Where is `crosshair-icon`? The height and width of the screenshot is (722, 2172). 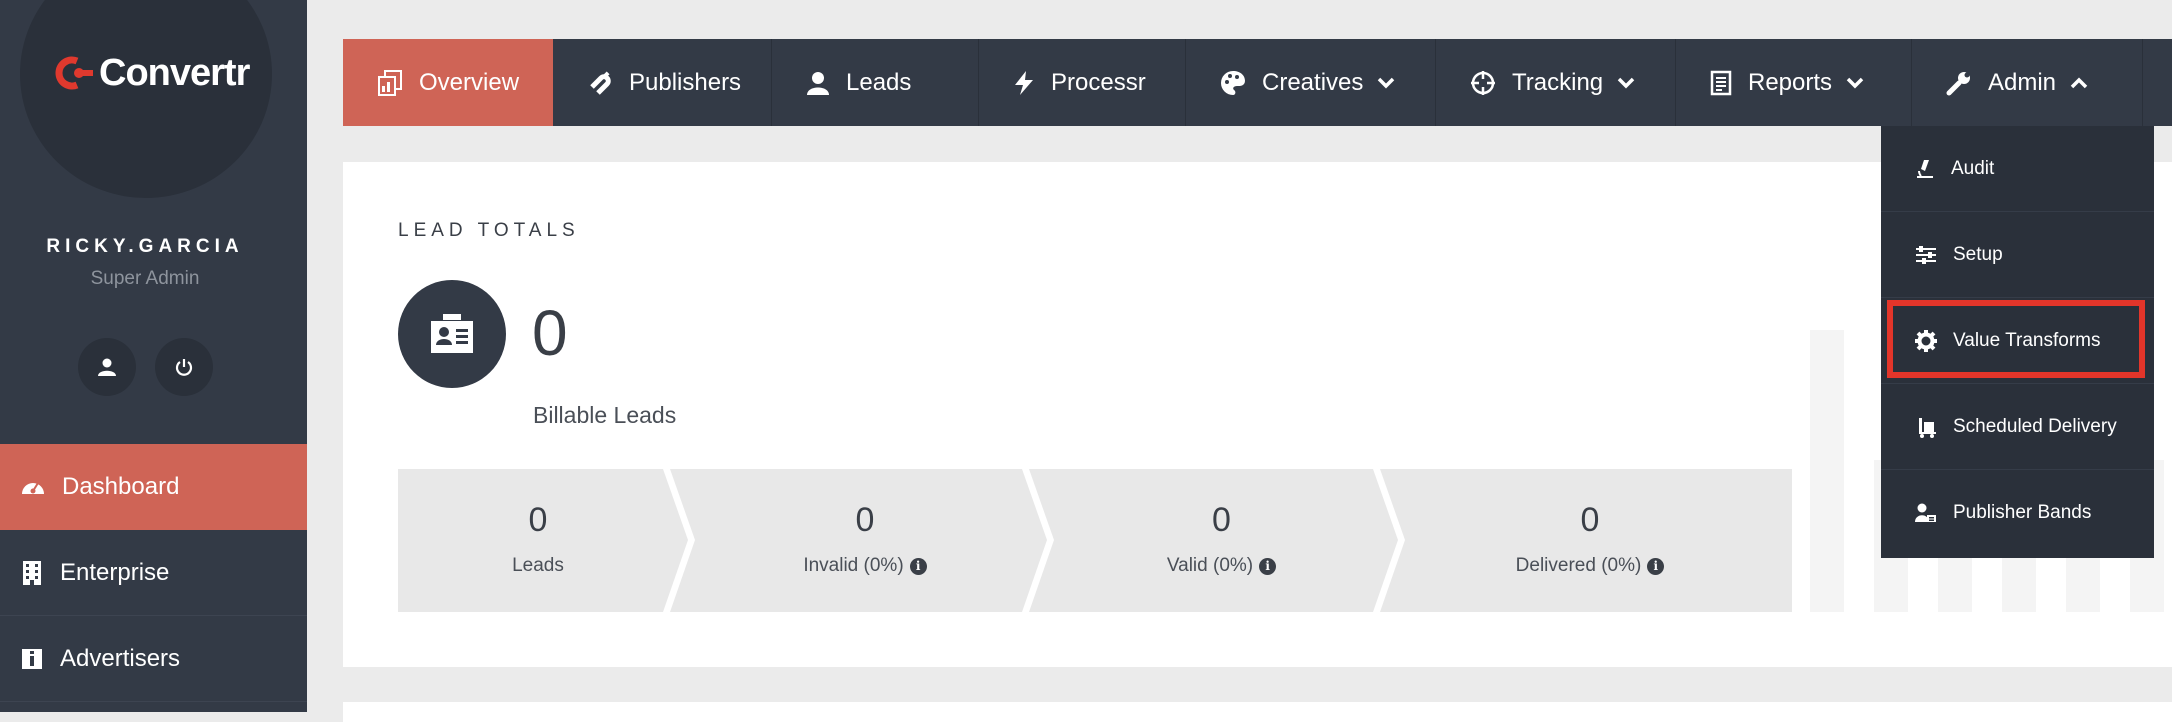 crosshair-icon is located at coordinates (1483, 82).